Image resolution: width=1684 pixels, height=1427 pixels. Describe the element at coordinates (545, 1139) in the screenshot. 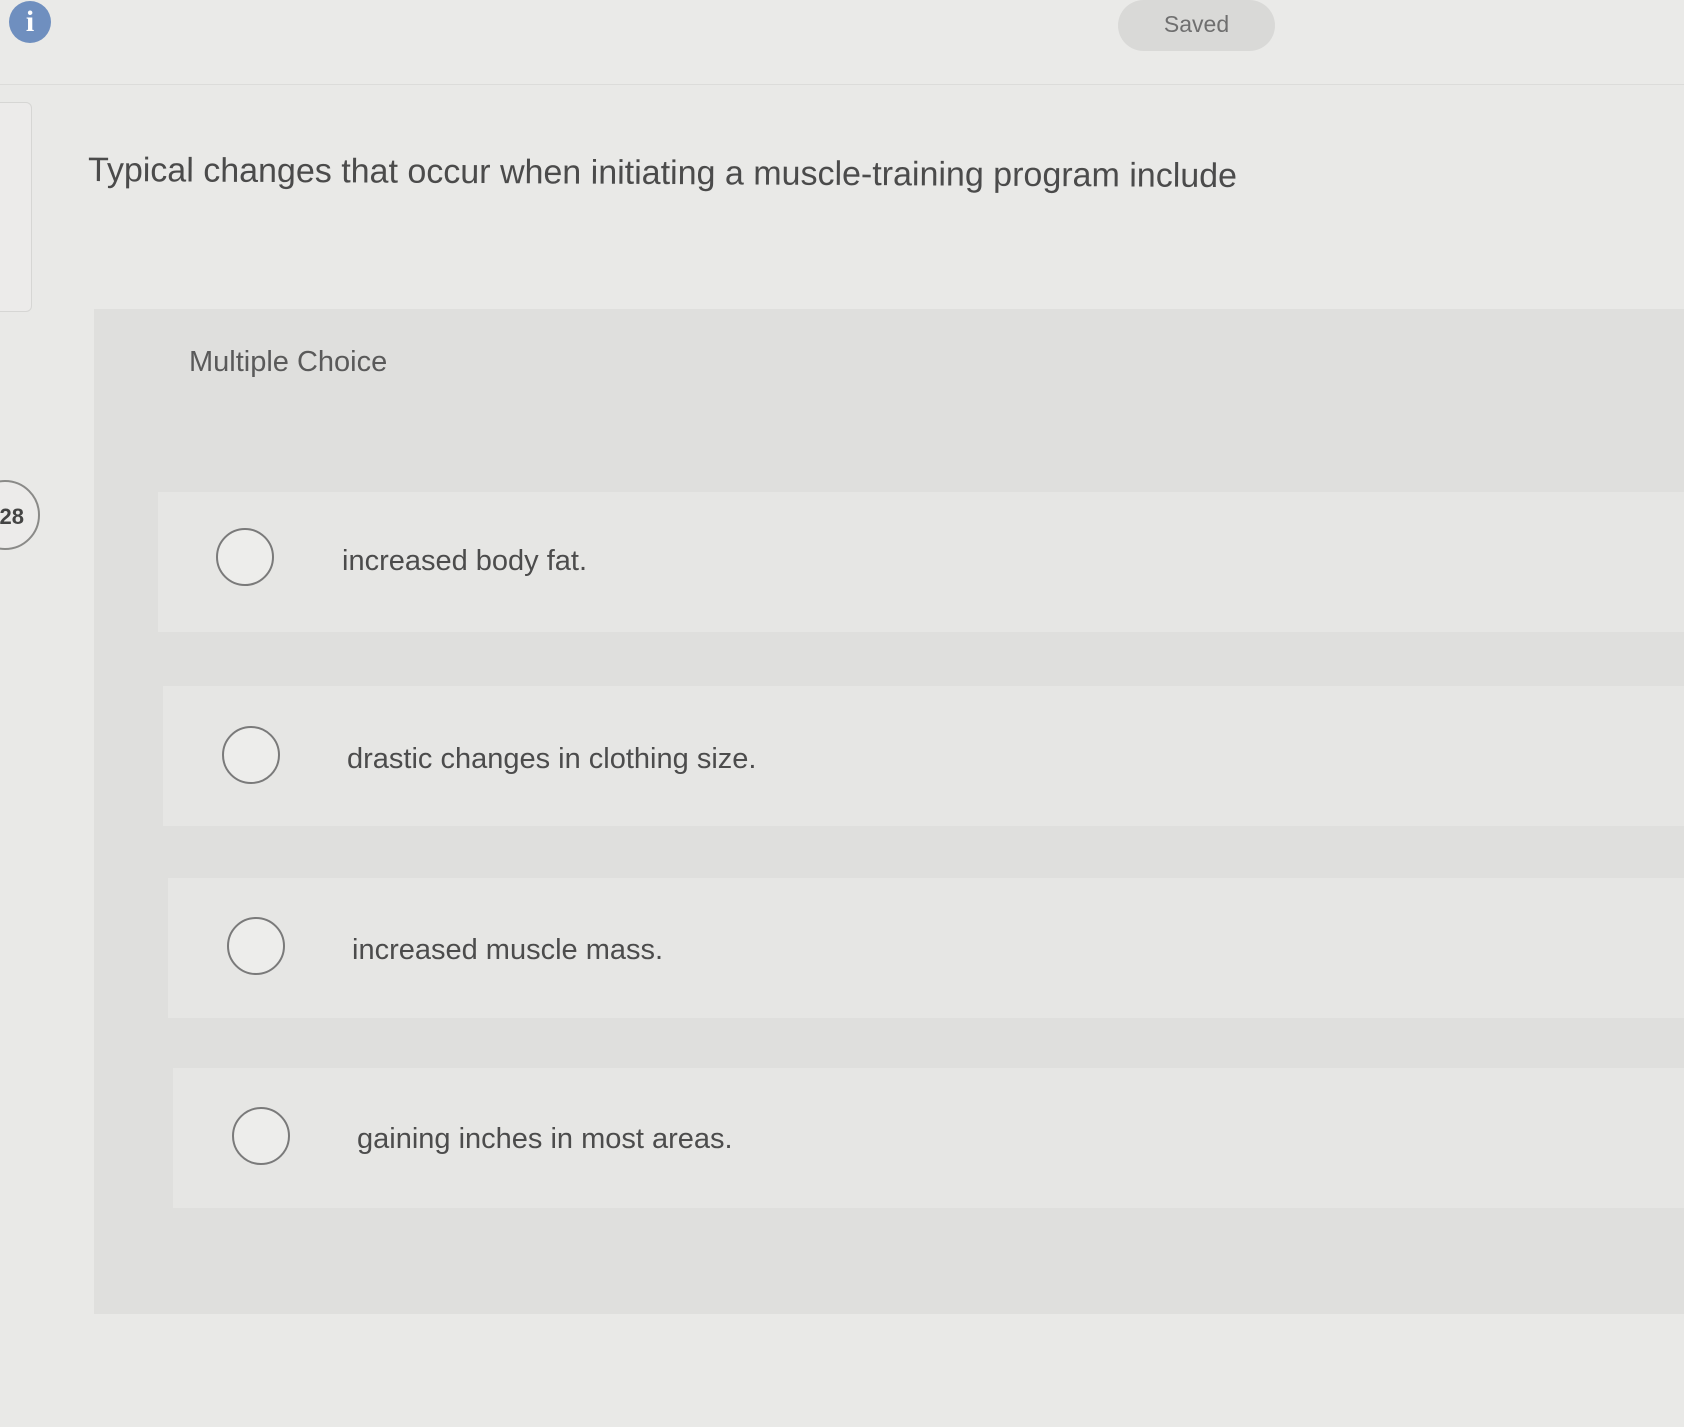

I see `option-label: gaining inches in most areas.` at that location.